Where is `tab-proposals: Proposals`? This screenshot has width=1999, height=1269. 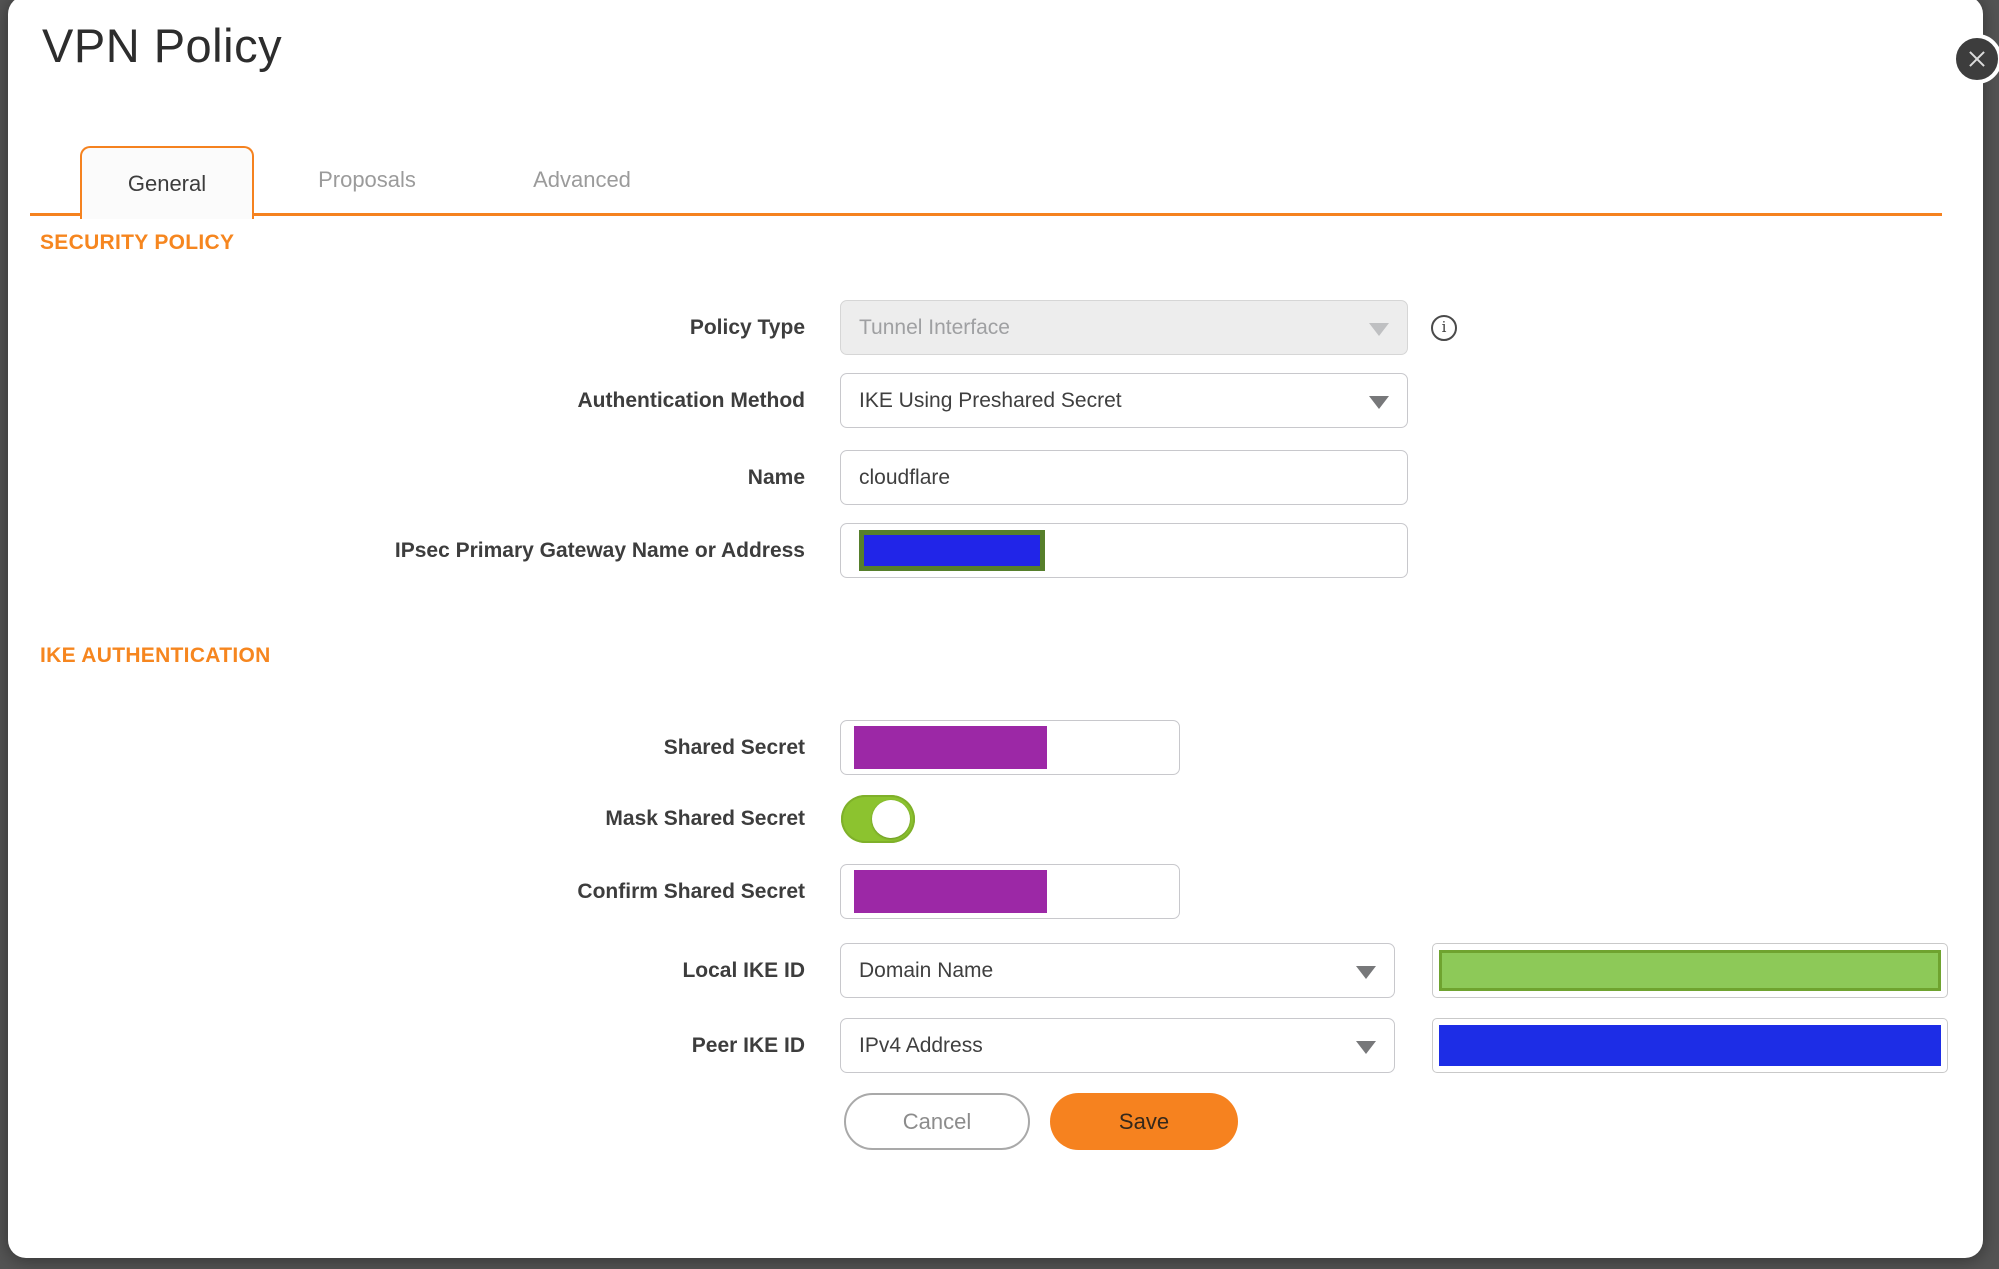
tab-proposals: Proposals is located at coordinates (367, 179).